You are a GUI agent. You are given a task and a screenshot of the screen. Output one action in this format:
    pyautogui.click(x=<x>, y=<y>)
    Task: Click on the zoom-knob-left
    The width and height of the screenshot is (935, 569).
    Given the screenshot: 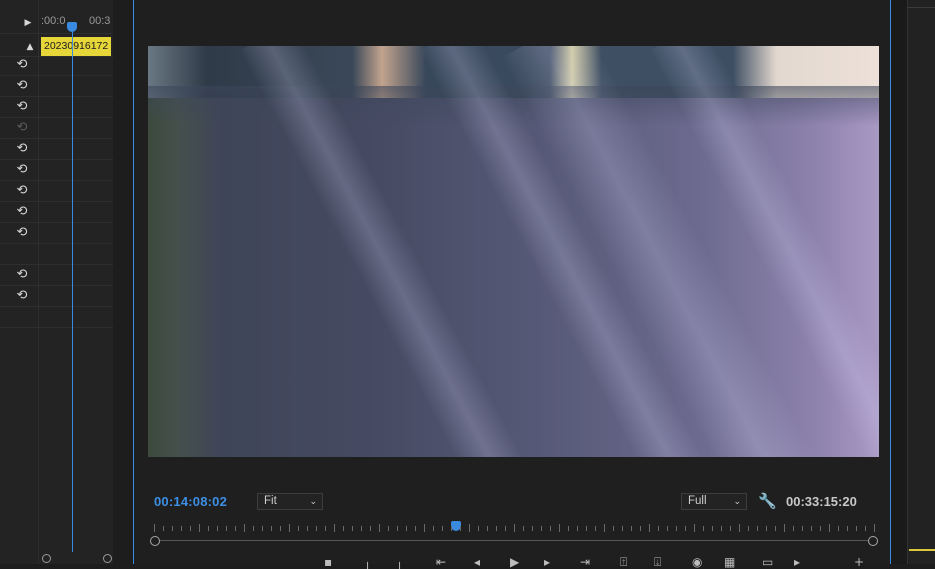 What is the action you would take?
    pyautogui.click(x=155, y=541)
    